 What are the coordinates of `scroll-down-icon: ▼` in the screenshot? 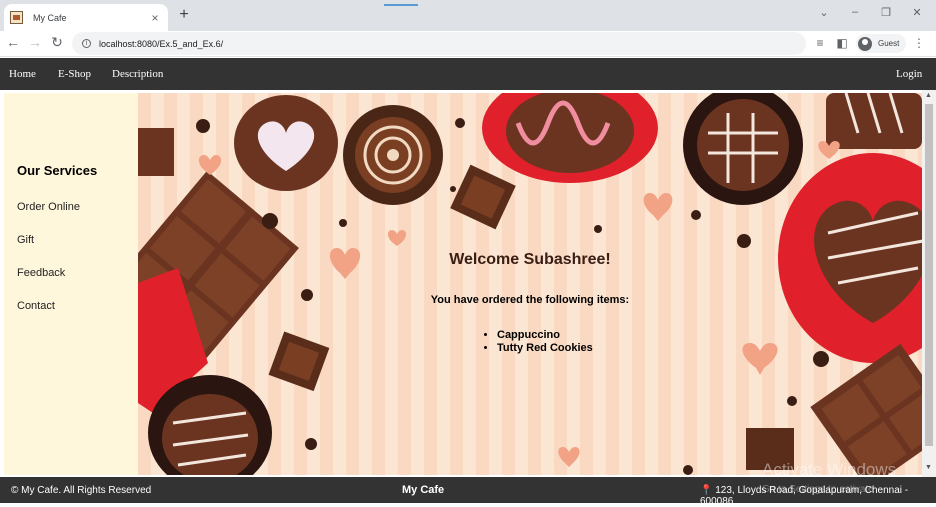 It's located at (928, 467).